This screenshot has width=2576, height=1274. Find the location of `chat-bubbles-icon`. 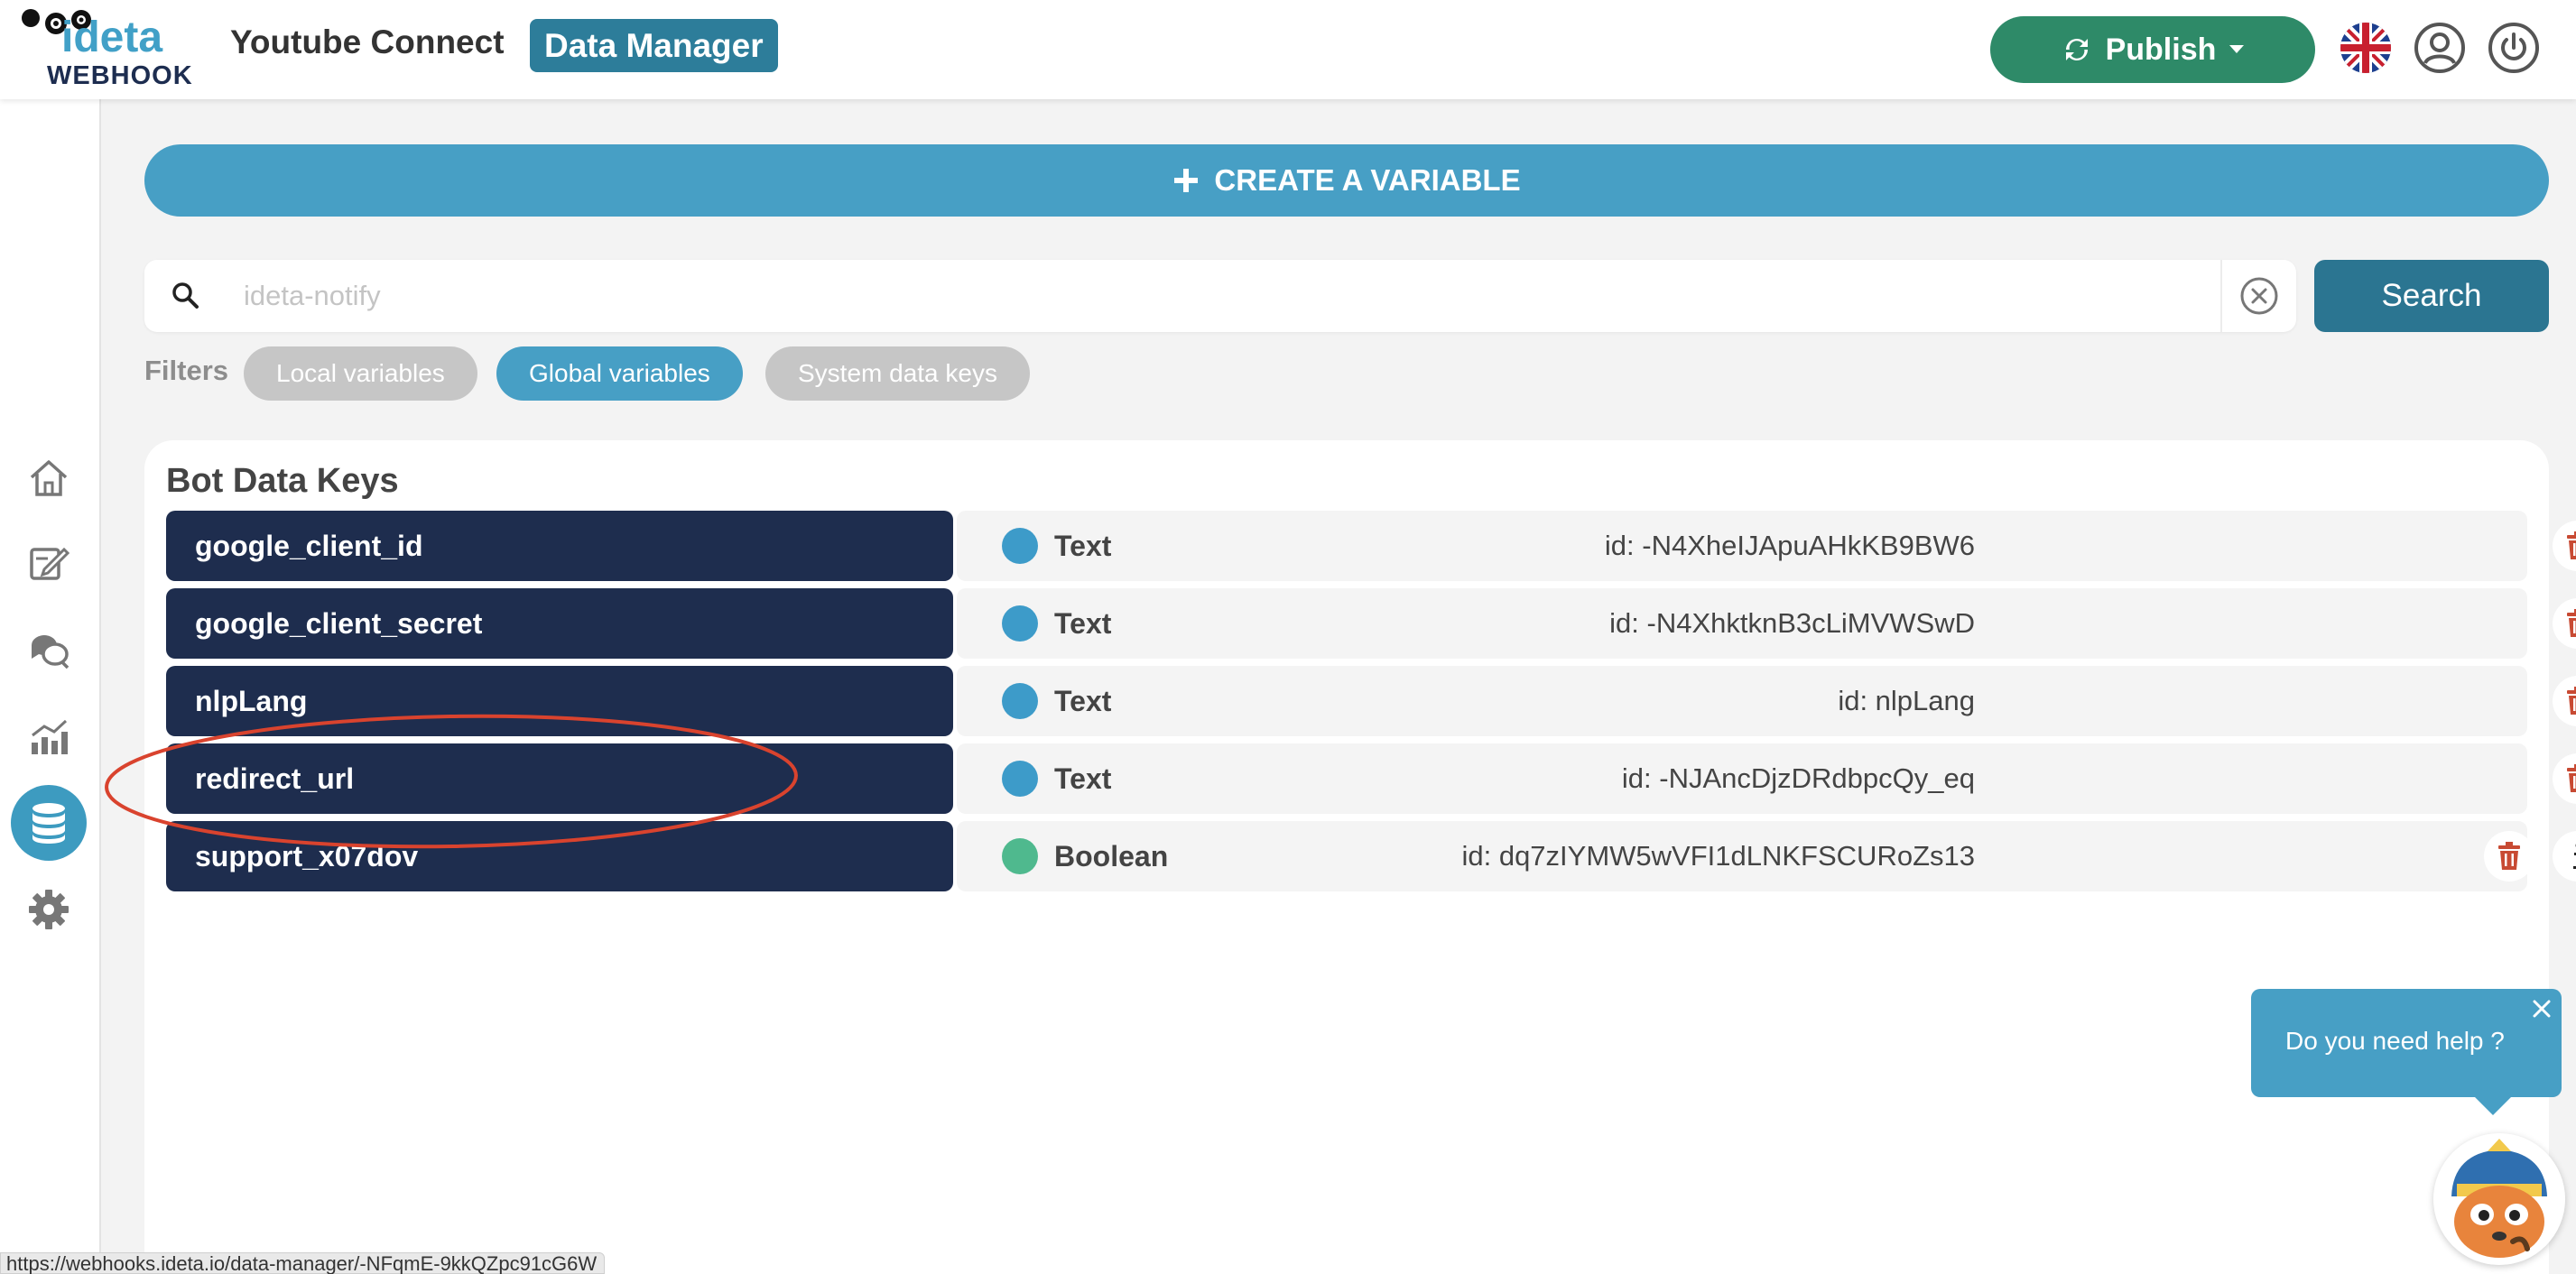

chat-bubbles-icon is located at coordinates (50, 652).